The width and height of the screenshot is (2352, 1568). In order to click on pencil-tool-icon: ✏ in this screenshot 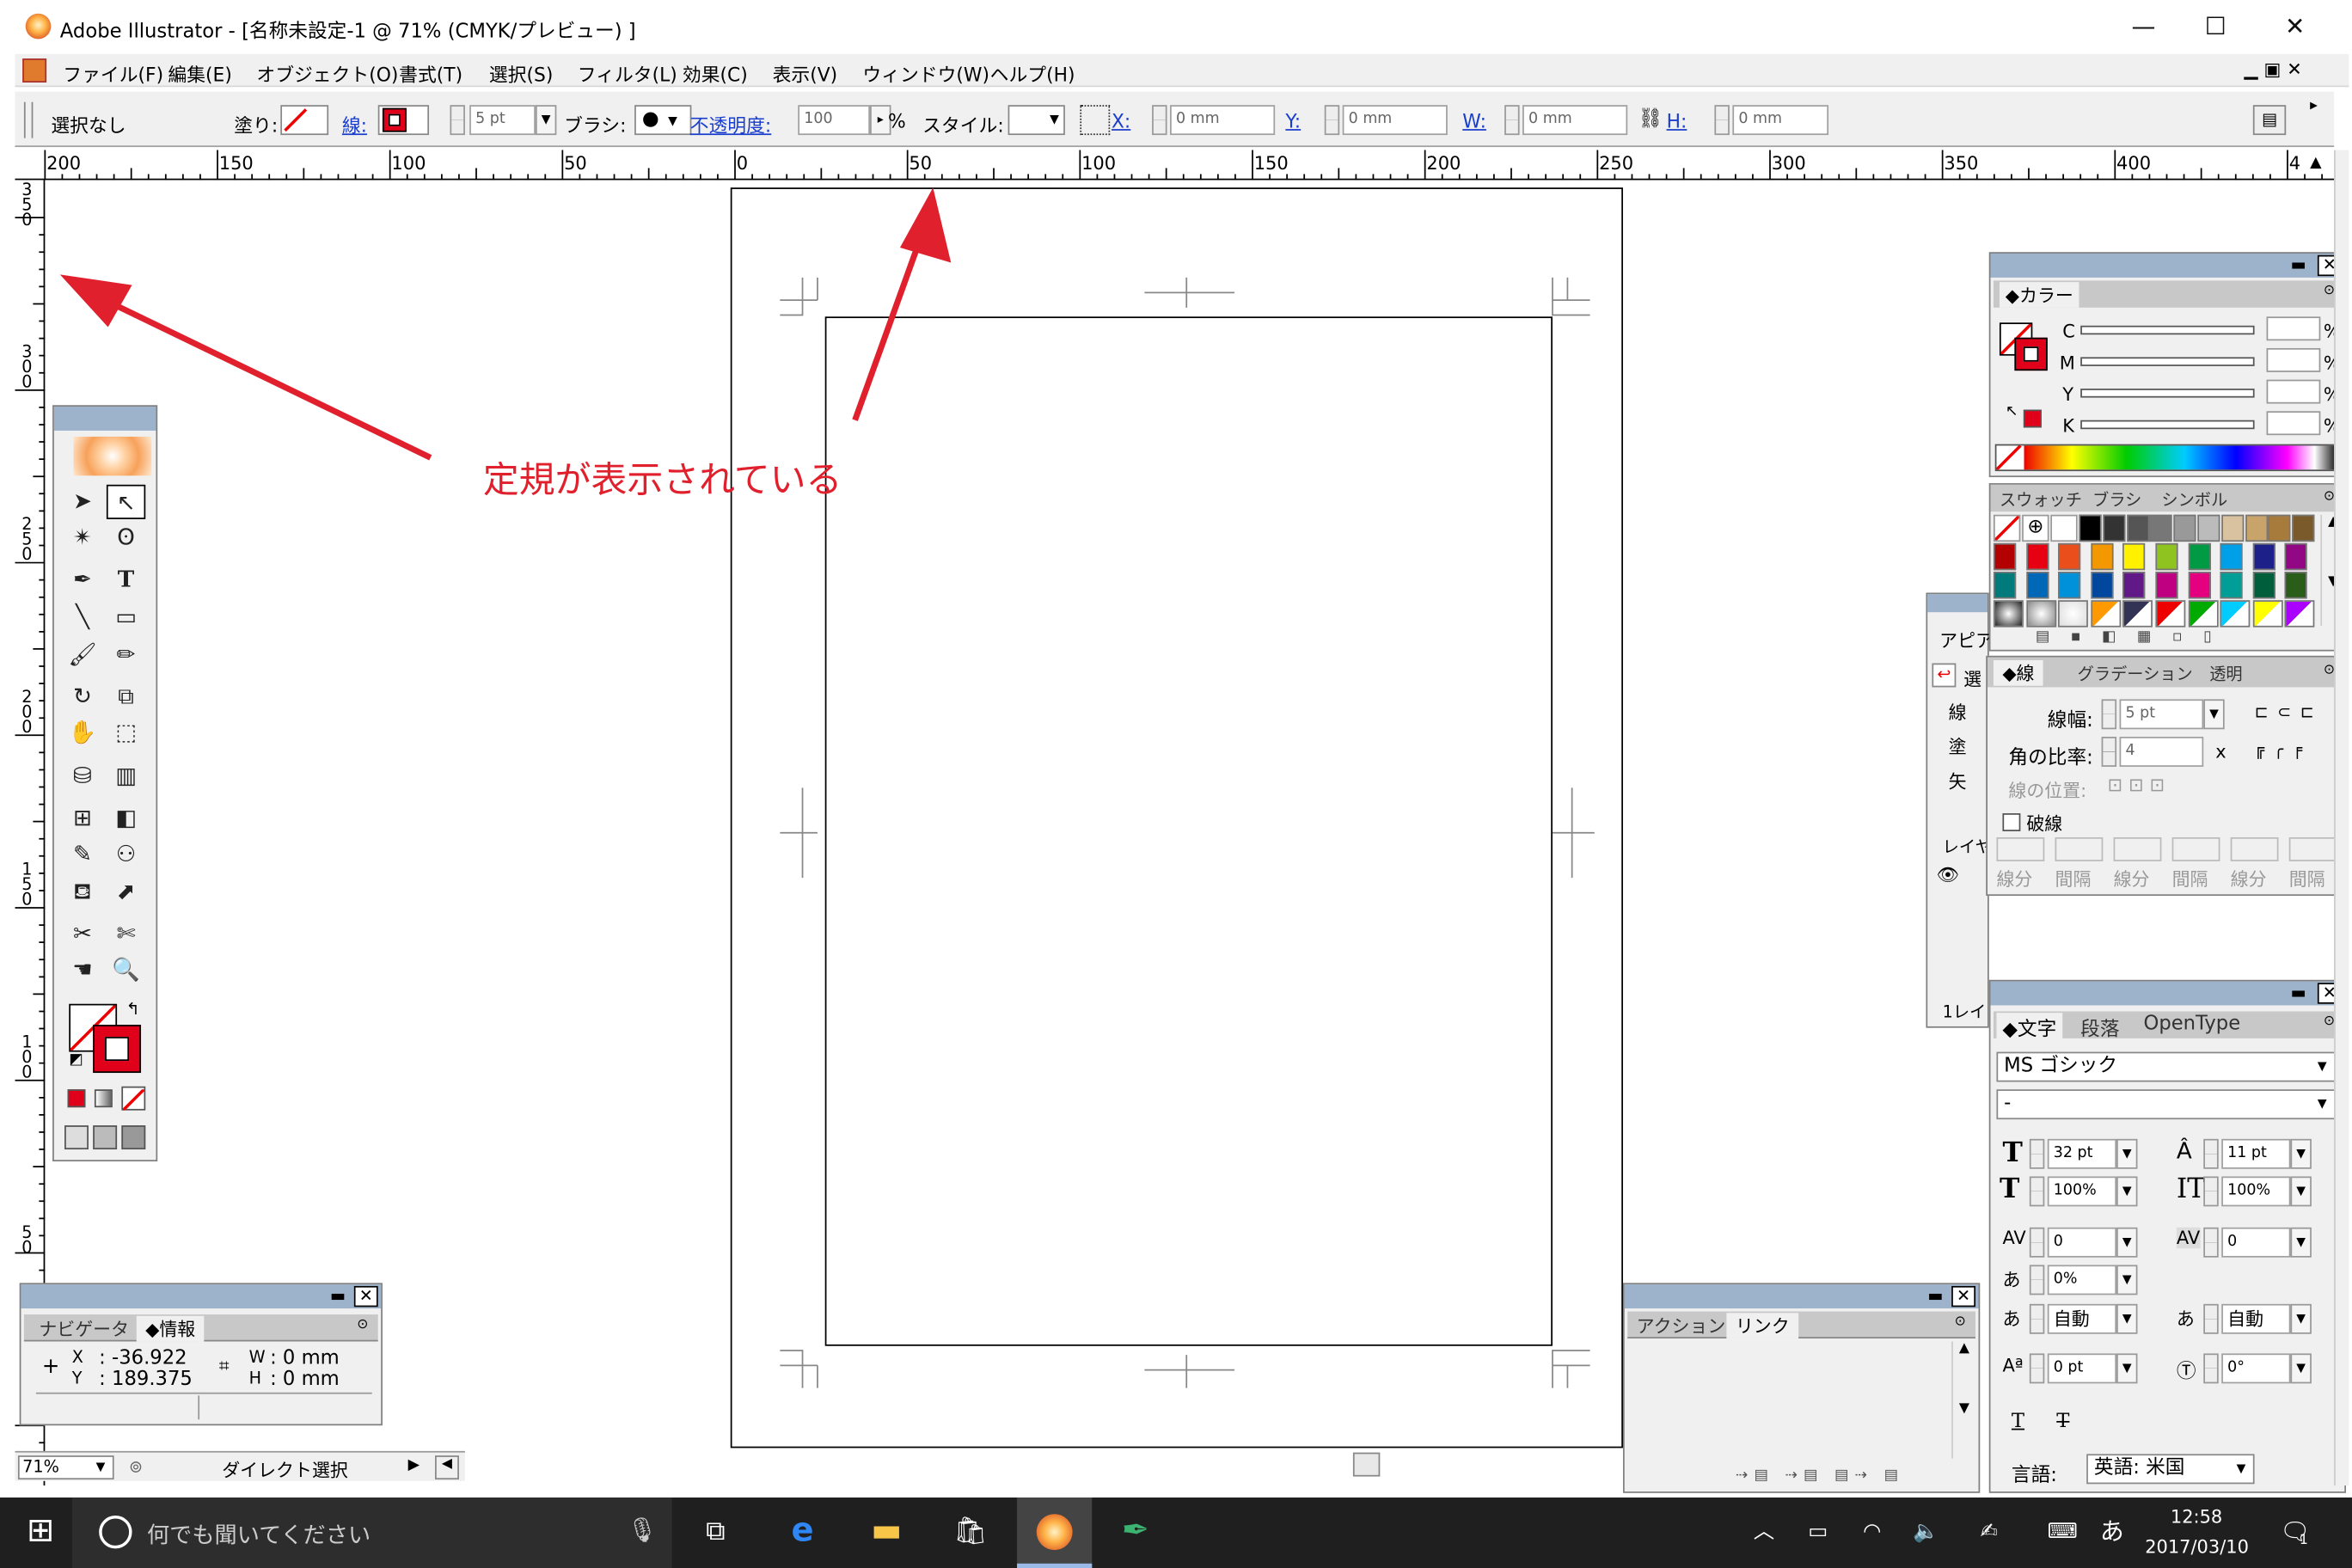, I will do `click(126, 655)`.